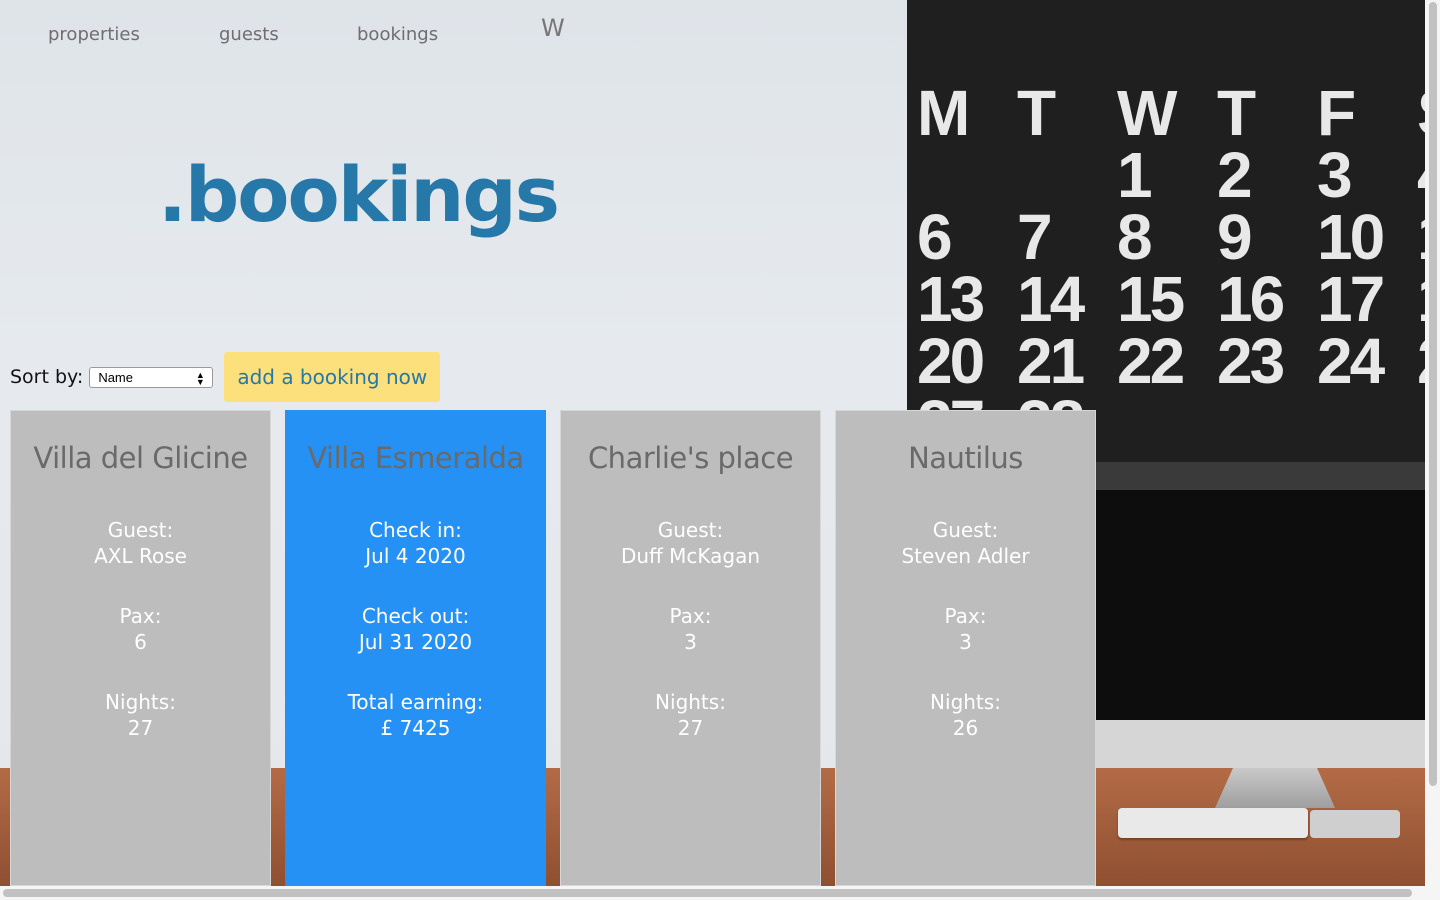 The width and height of the screenshot is (1440, 900). Describe the element at coordinates (1251, 299) in the screenshot. I see `calendar-date-number: 16` at that location.